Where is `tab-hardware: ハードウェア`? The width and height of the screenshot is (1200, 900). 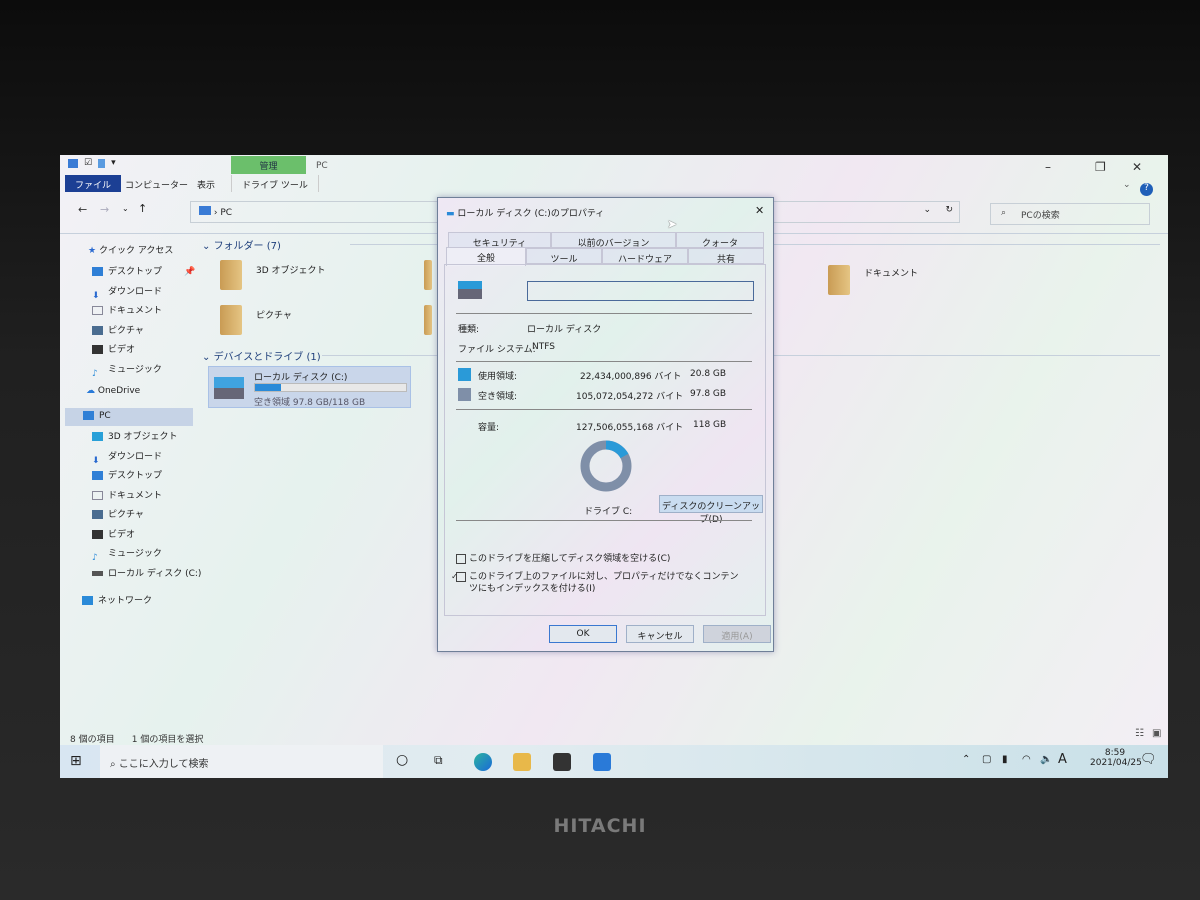
tab-hardware: ハードウェア is located at coordinates (645, 256).